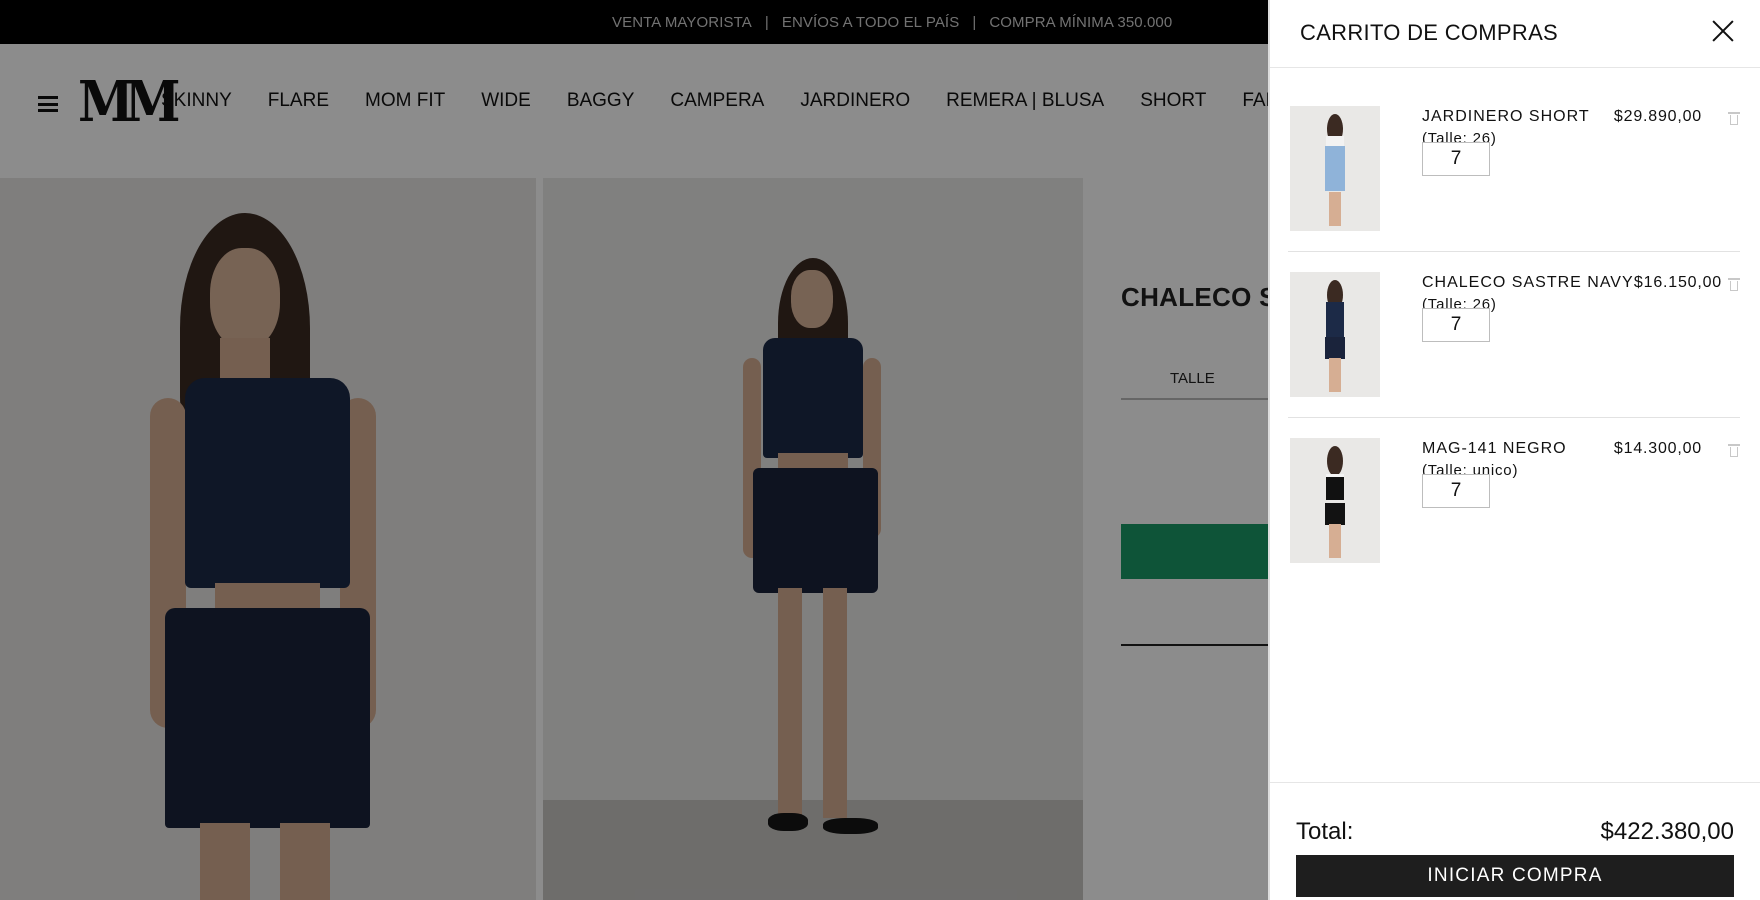 The height and width of the screenshot is (900, 1760). Describe the element at coordinates (1494, 449) in the screenshot. I see `item-name: MAG-141 NEGRO` at that location.